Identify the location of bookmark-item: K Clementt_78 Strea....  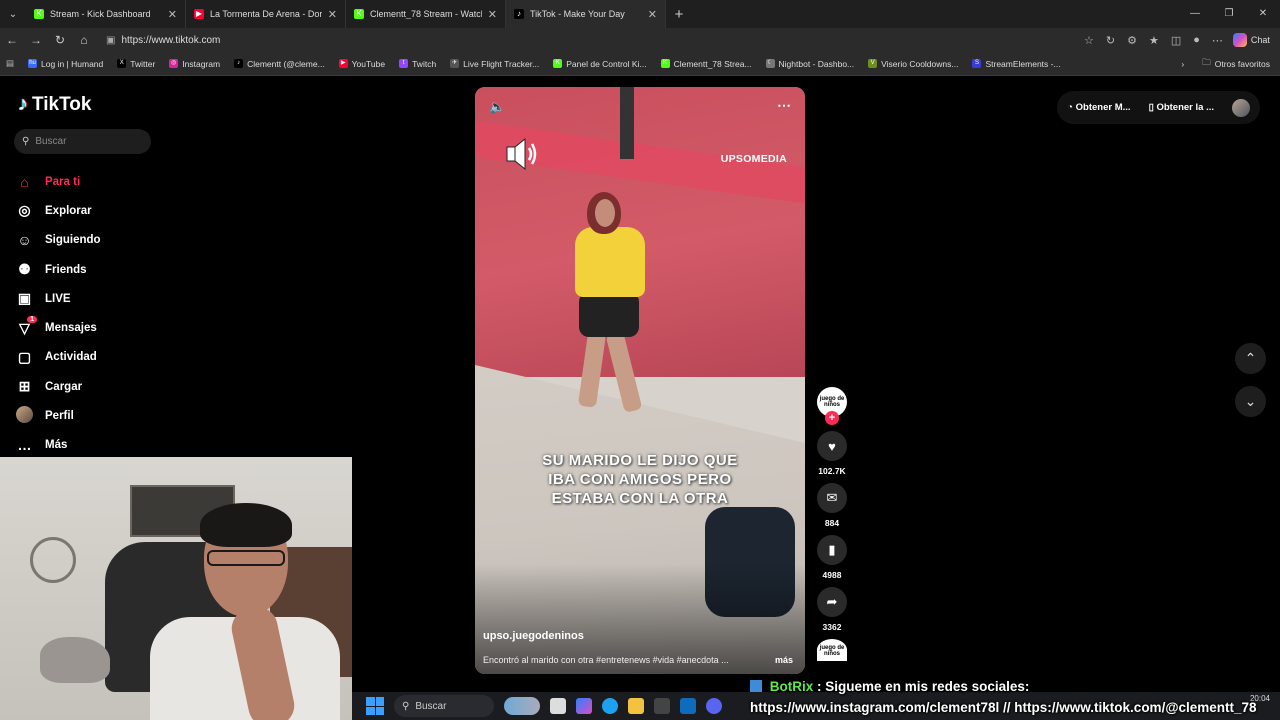
(706, 63).